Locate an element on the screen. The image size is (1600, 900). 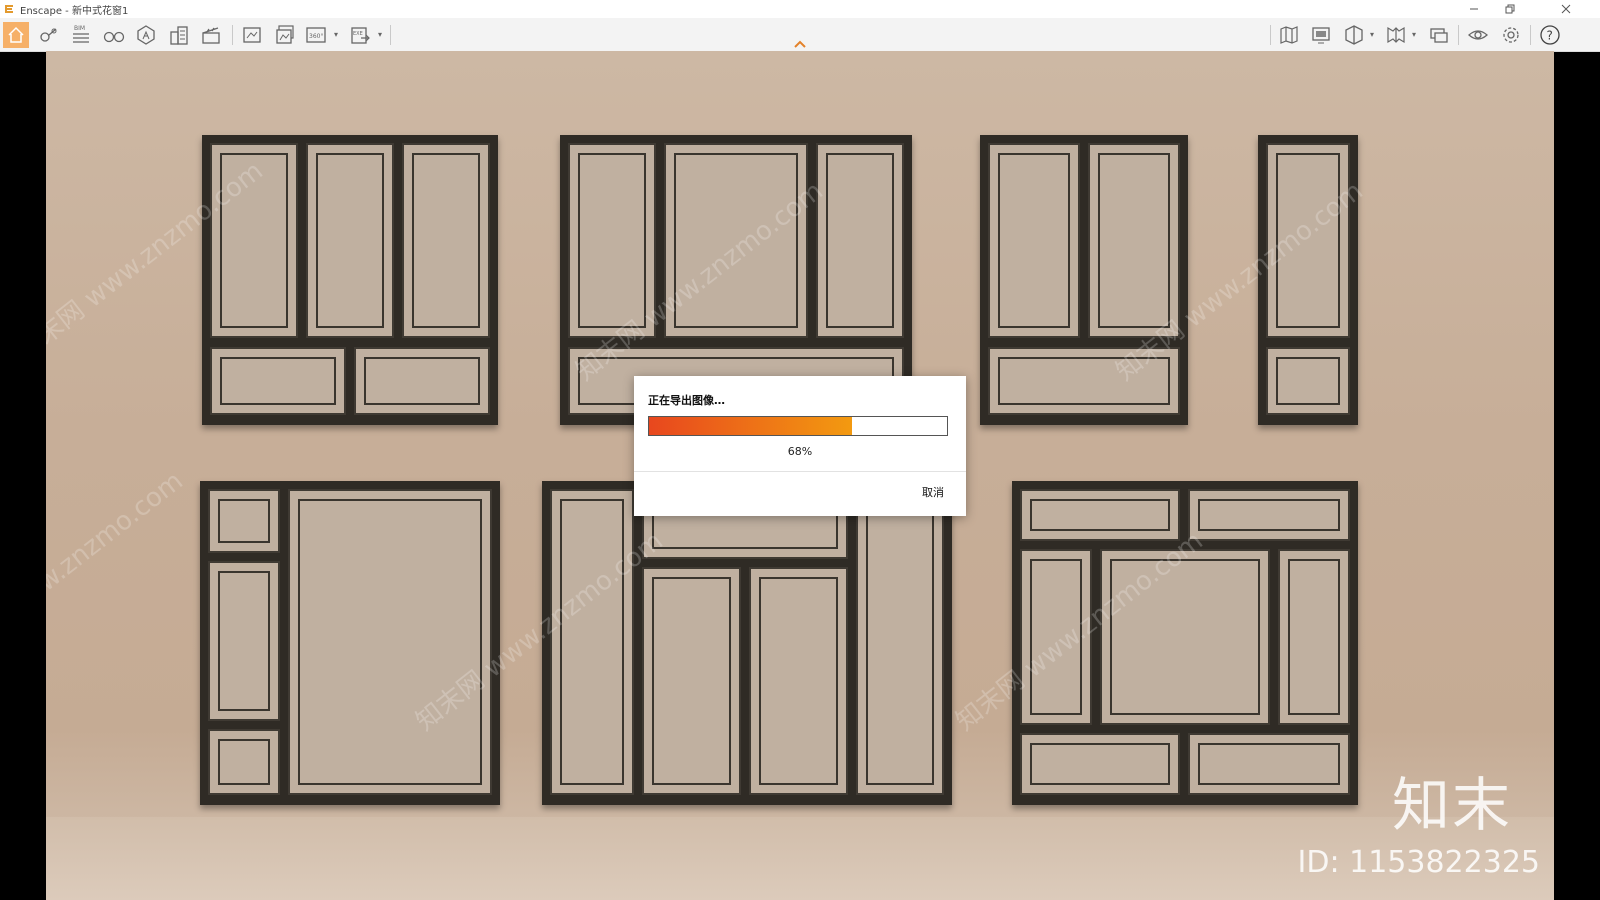
close-button is located at coordinates (1566, 9).